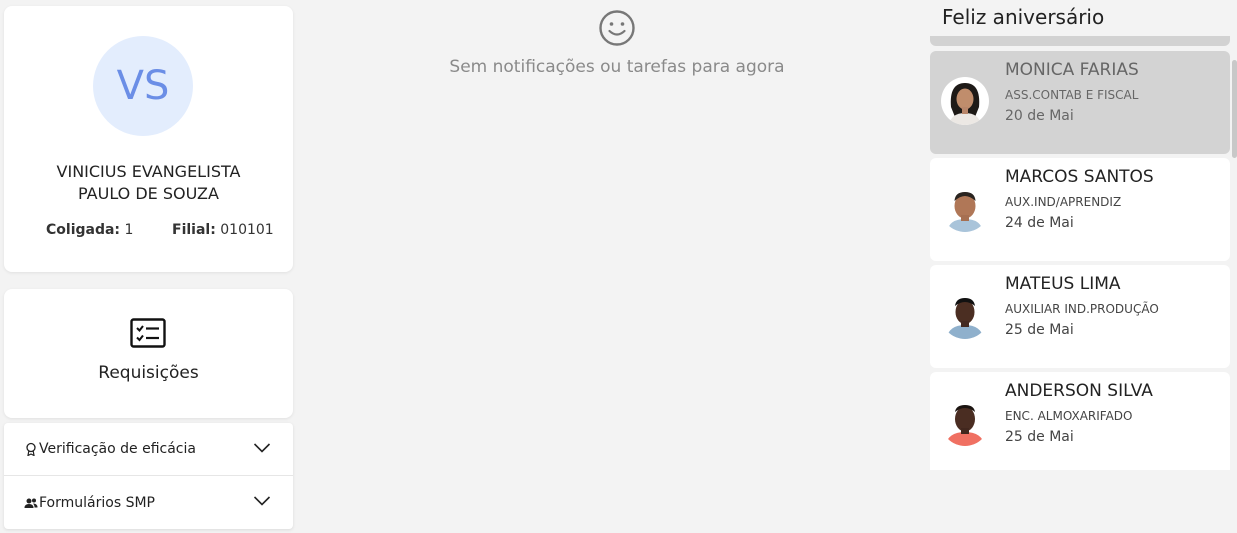  I want to click on employee-role: ASS.CONTAB E FISCAL, so click(1072, 95).